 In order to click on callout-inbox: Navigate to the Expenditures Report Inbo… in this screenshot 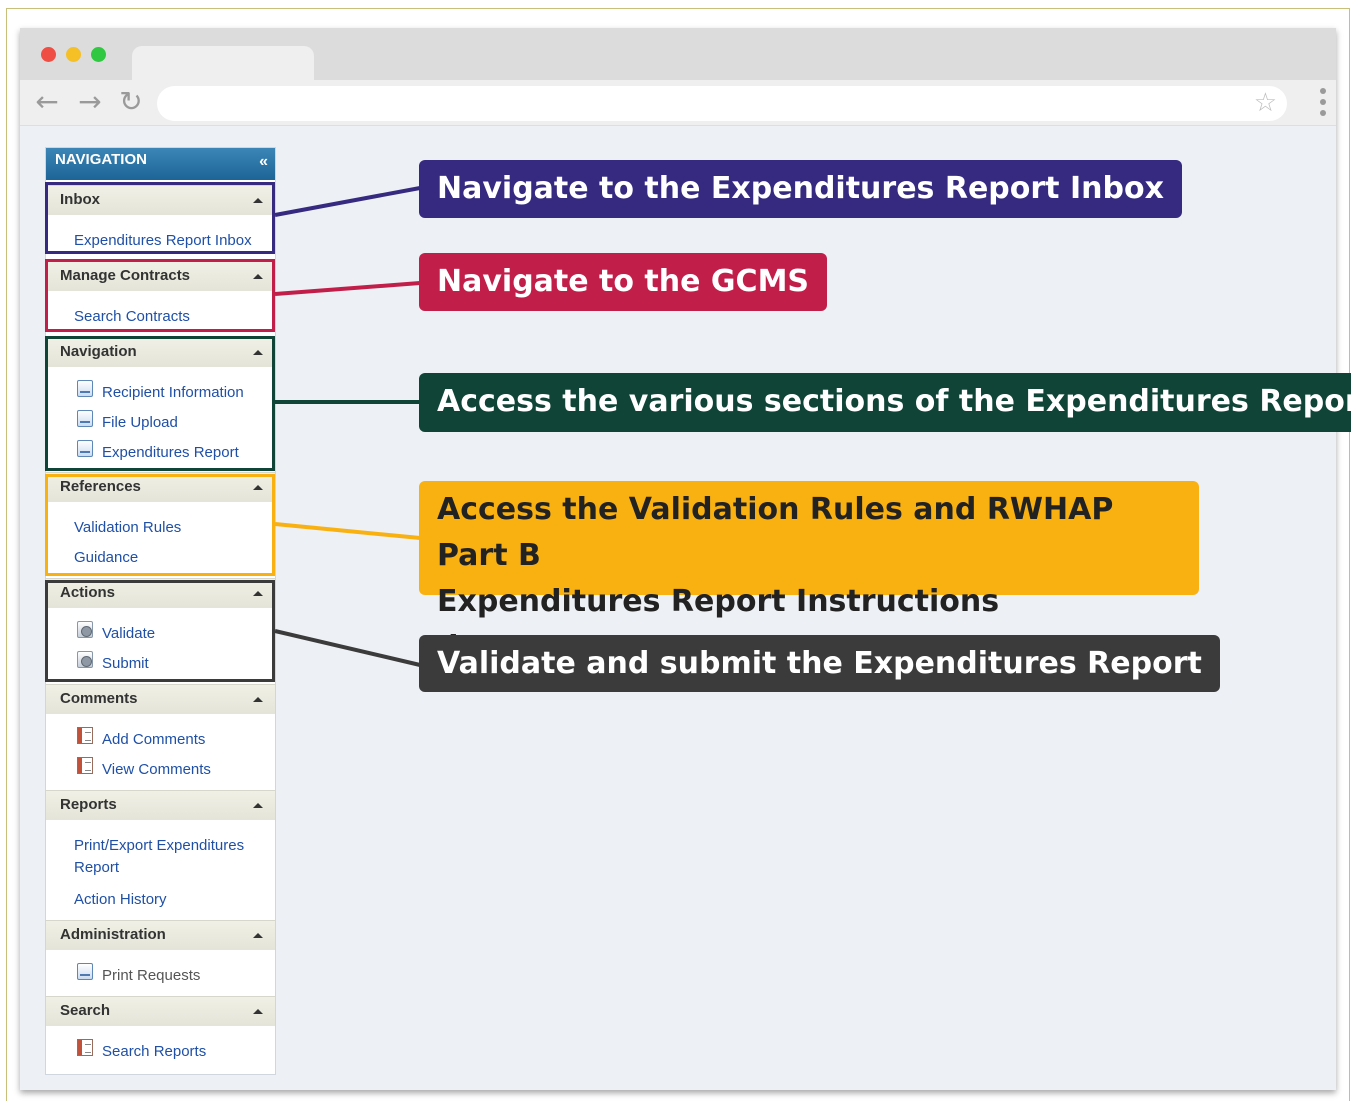, I will do `click(800, 189)`.